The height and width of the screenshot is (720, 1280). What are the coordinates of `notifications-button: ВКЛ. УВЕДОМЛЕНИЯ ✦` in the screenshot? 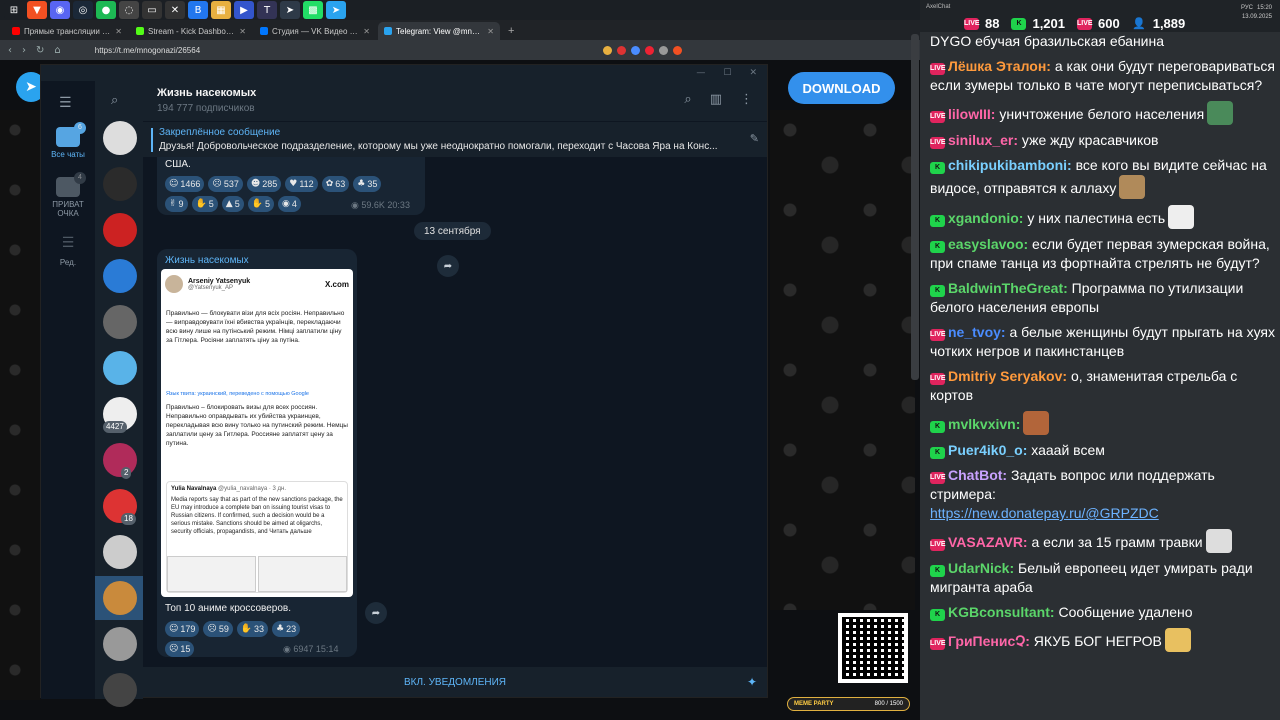 It's located at (455, 682).